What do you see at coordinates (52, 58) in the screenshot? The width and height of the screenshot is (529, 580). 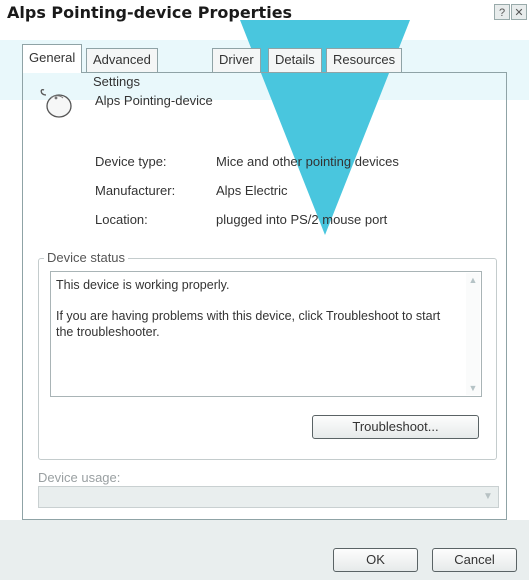 I see `tab-general: General` at bounding box center [52, 58].